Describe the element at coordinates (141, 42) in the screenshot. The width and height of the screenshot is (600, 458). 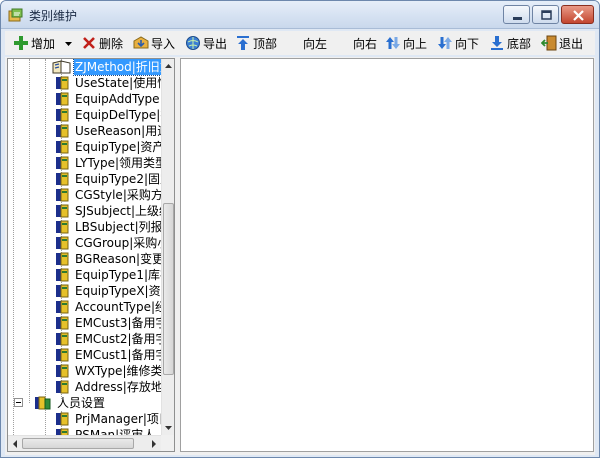
I see `import-icon` at that location.